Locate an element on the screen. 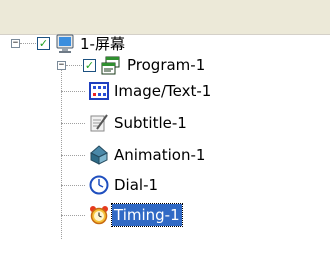  program-collapse-toggle: − is located at coordinates (61, 65).